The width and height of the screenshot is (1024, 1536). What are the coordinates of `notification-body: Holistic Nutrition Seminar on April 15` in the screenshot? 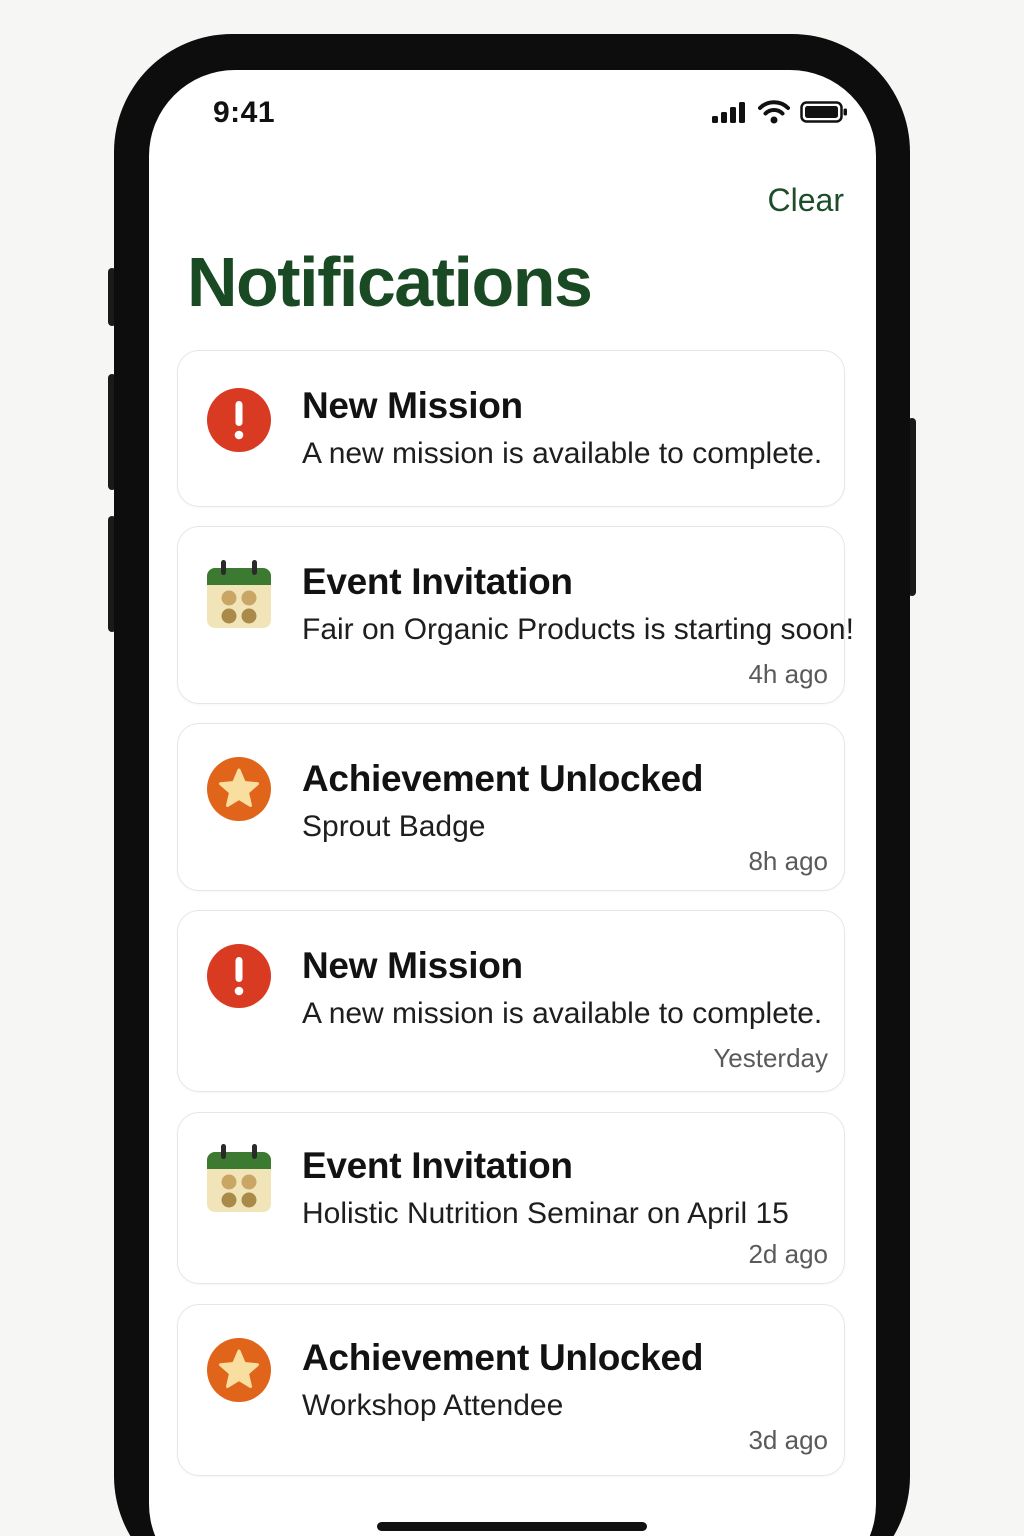 It's located at (545, 1213).